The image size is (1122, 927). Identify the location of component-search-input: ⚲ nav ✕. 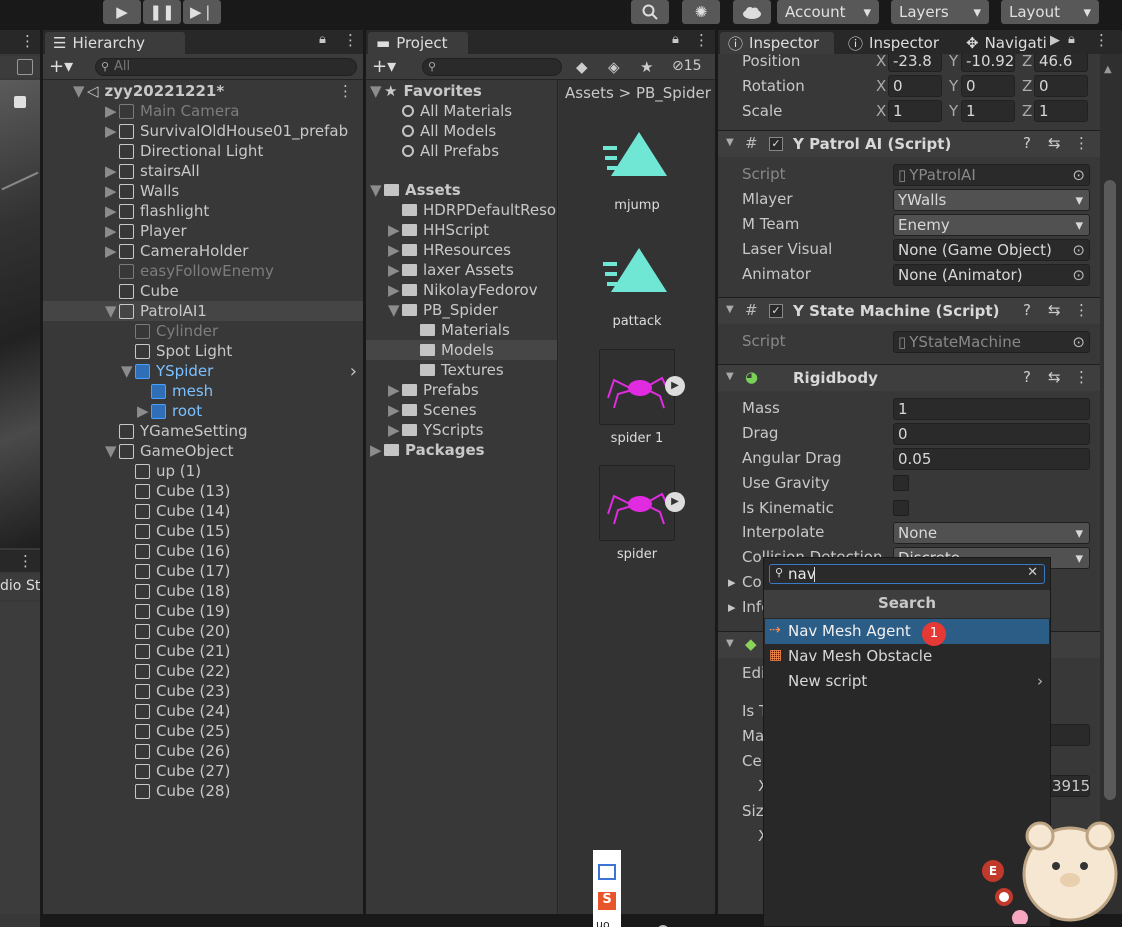
(907, 574).